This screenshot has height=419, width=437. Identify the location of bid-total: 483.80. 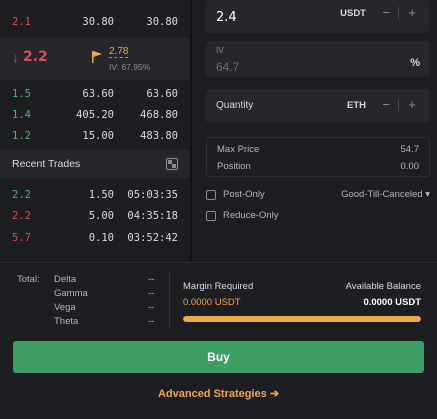
(159, 136).